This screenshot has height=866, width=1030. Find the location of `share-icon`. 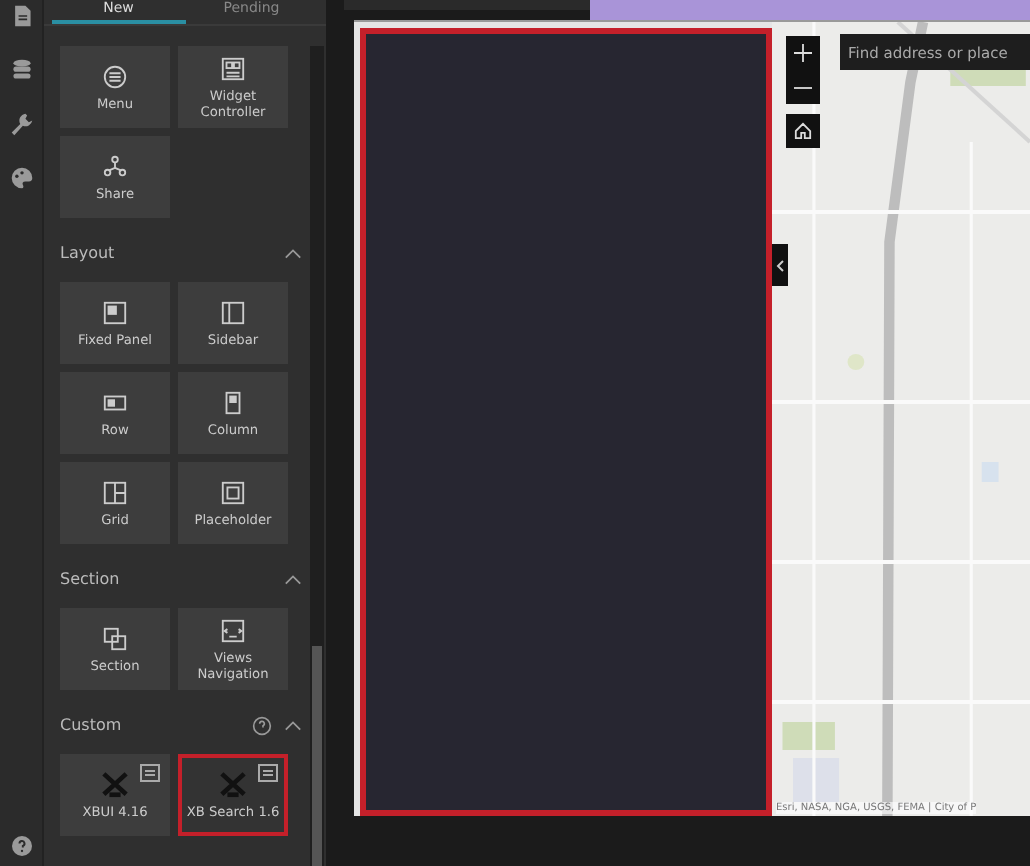

share-icon is located at coordinates (115, 166).